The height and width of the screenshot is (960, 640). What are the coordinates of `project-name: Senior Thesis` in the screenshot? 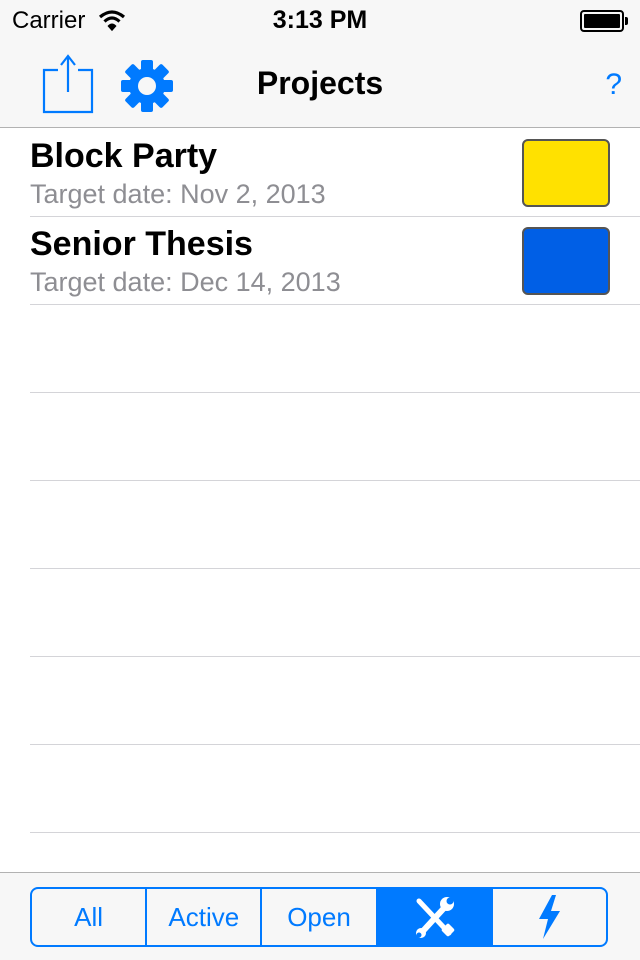 It's located at (141, 244).